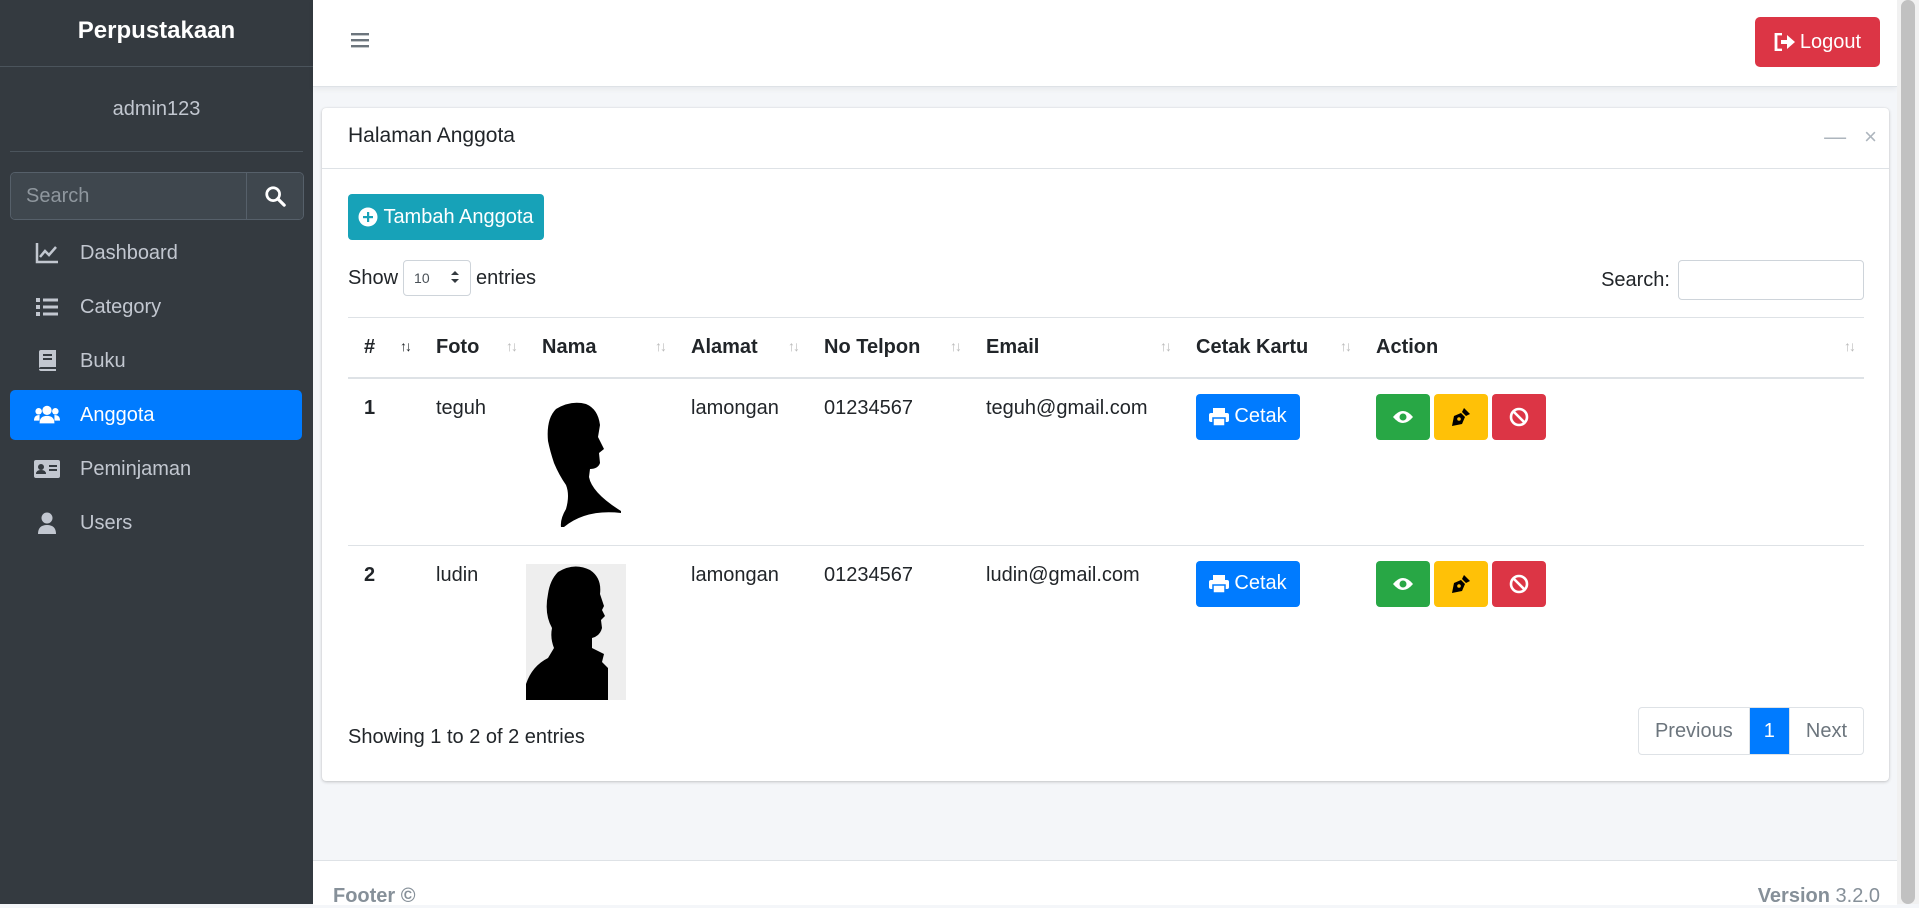 Image resolution: width=1919 pixels, height=908 pixels. Describe the element at coordinates (136, 468) in the screenshot. I see `sidebar-item-label: Peminjaman` at that location.